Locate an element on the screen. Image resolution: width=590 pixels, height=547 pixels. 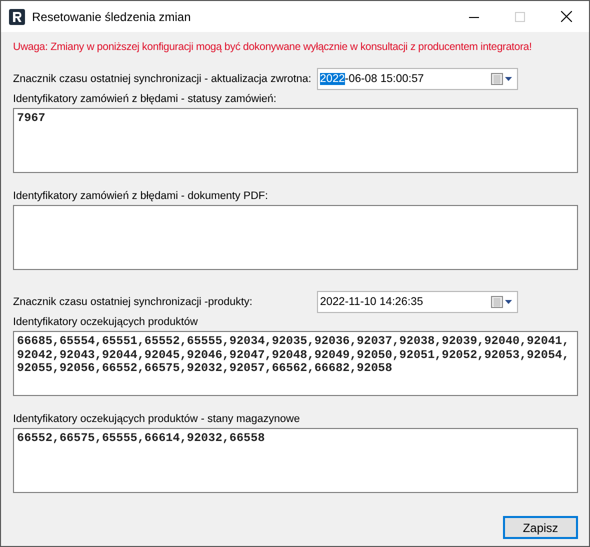
warning-text: Uwaga: Zmiany w poniższej konfiguracji mogą być dokonywane wyłącznie w konsultacji z producentem integratora! is located at coordinates (272, 47).